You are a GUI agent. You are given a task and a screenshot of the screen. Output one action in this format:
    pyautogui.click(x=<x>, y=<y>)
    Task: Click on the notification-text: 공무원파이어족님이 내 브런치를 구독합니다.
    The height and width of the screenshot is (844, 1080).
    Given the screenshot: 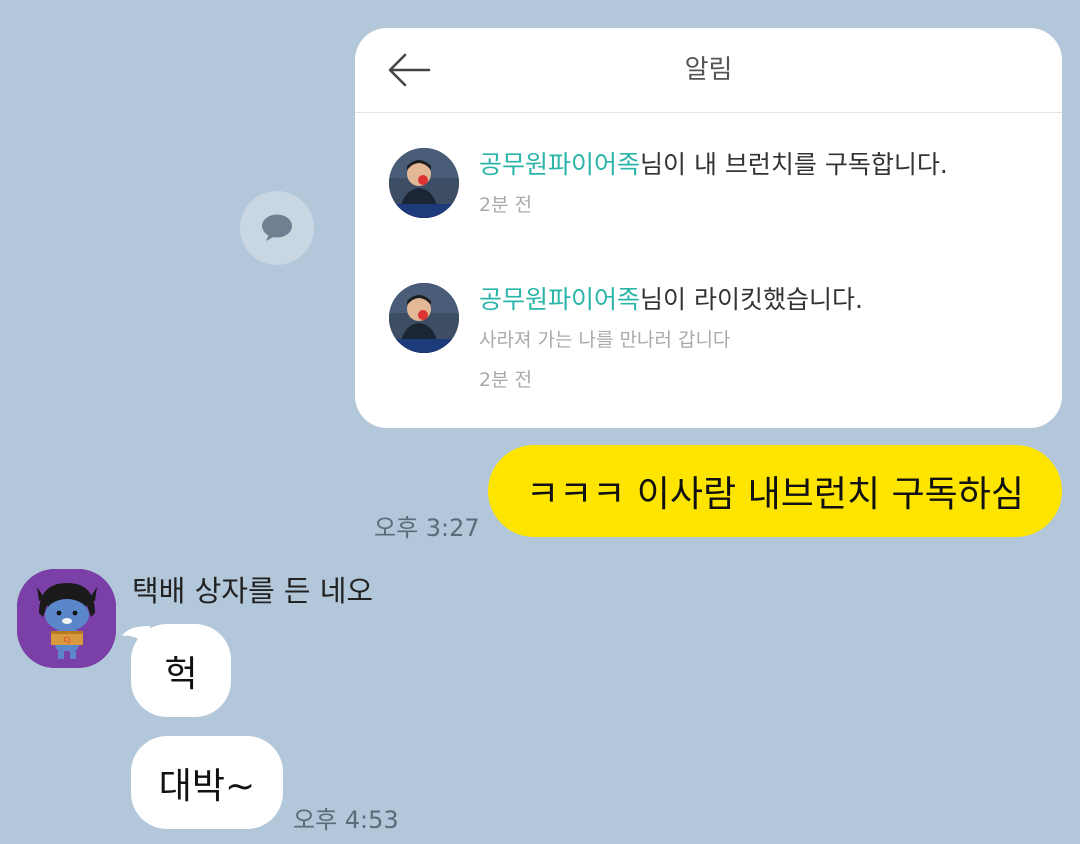 What is the action you would take?
    pyautogui.click(x=713, y=164)
    